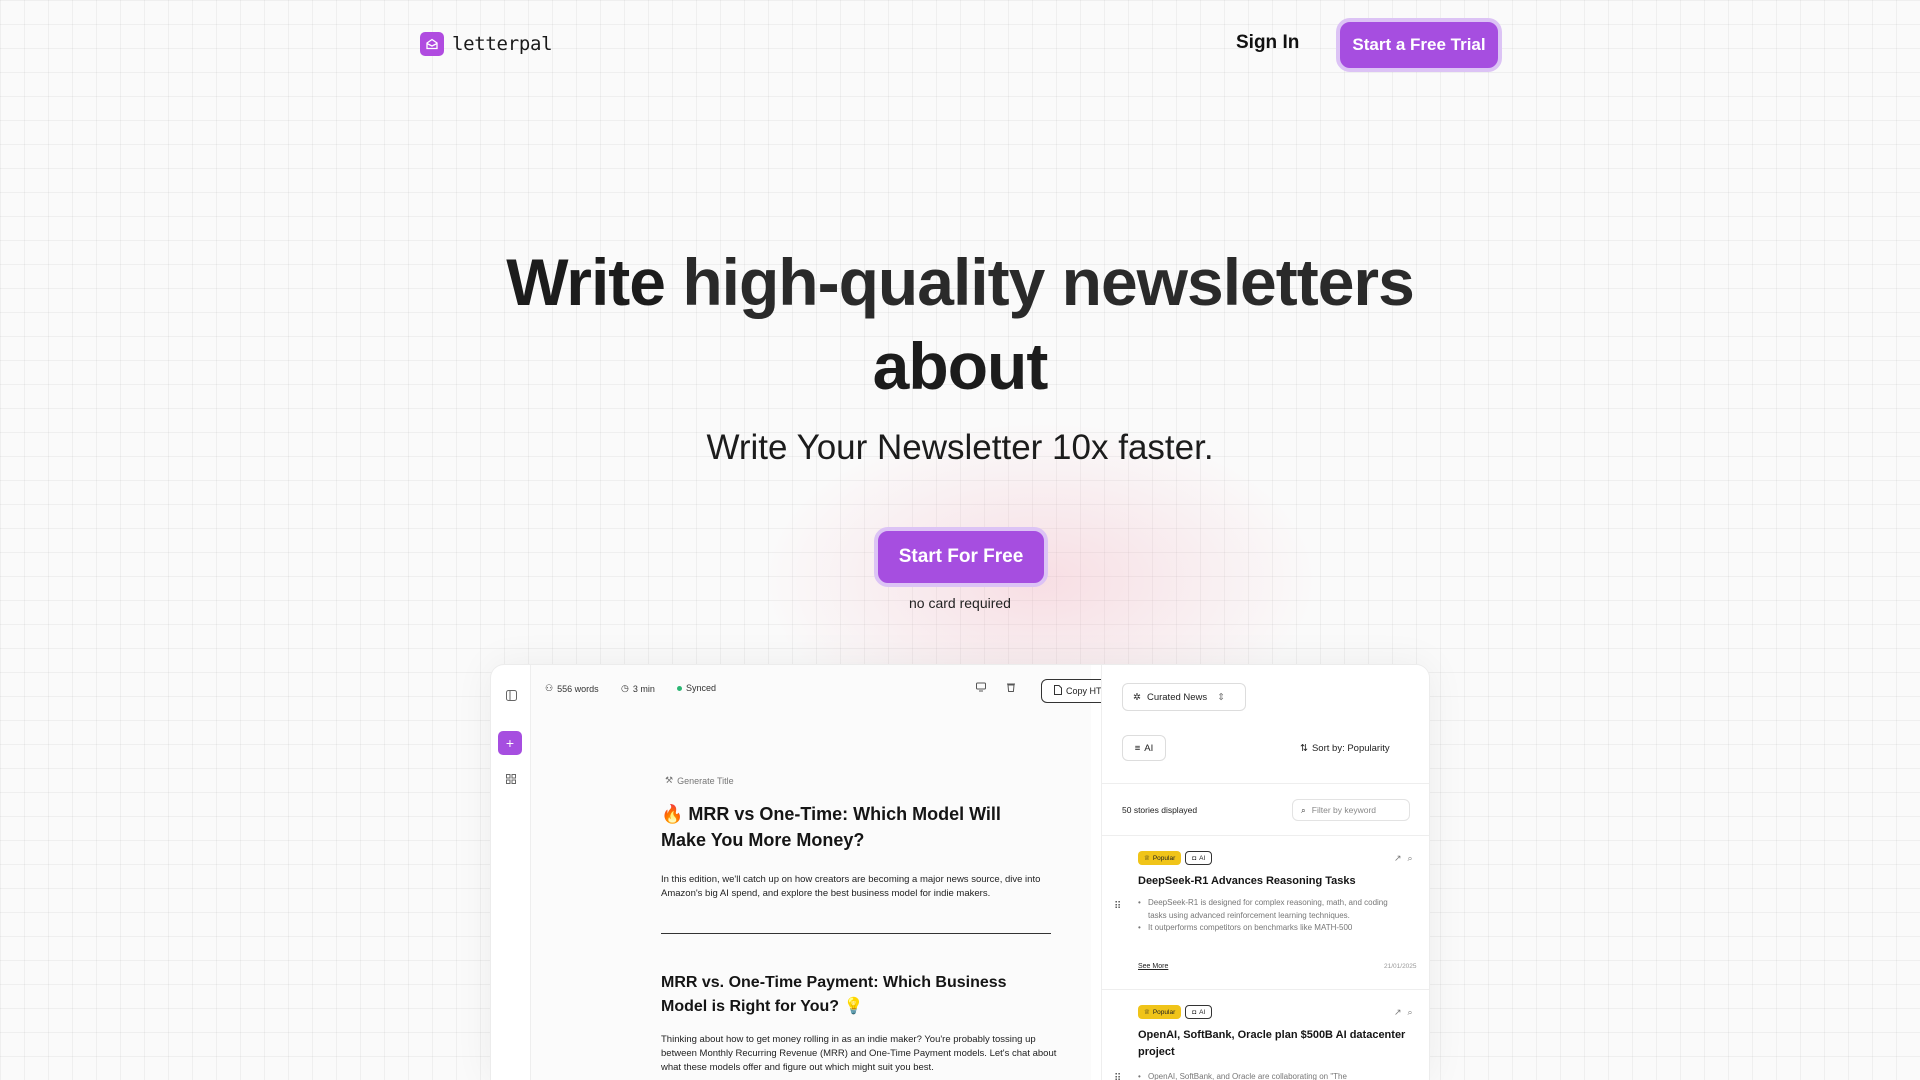  I want to click on sparkle-icon: ✲, so click(1137, 697).